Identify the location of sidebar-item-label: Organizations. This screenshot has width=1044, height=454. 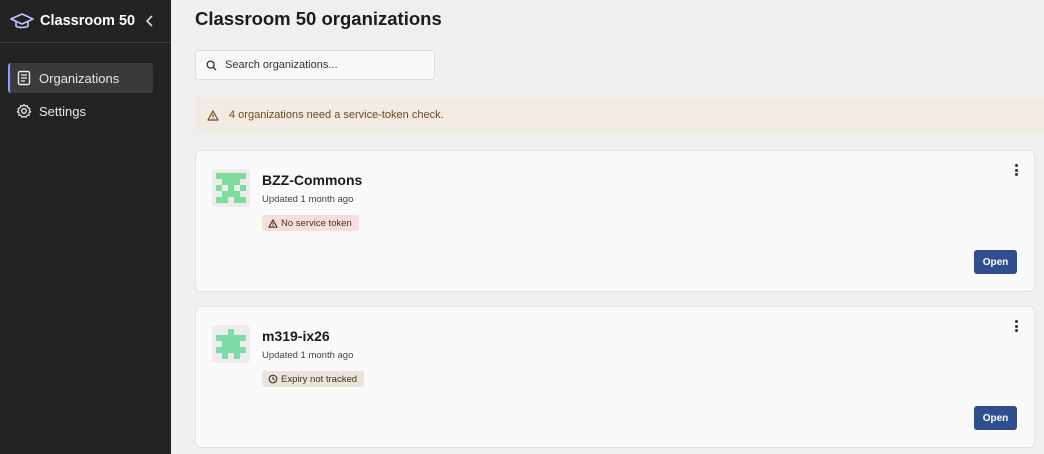
(79, 78).